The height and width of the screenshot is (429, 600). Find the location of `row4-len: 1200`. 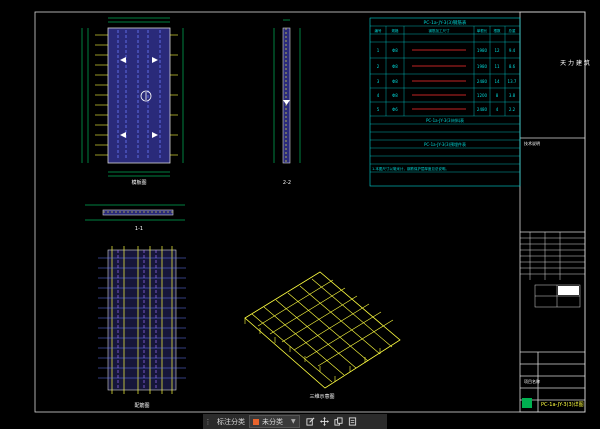

row4-len: 1200 is located at coordinates (482, 95).